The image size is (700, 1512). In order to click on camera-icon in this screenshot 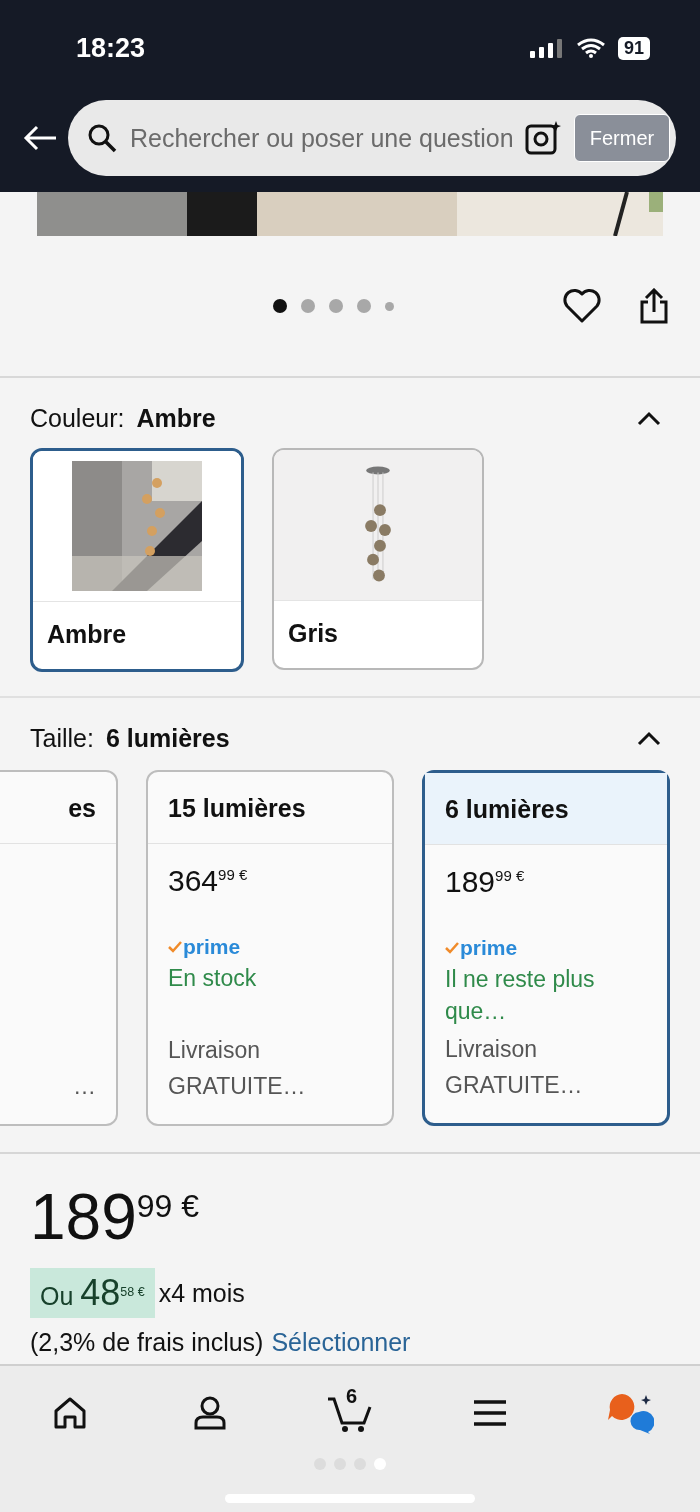, I will do `click(543, 138)`.